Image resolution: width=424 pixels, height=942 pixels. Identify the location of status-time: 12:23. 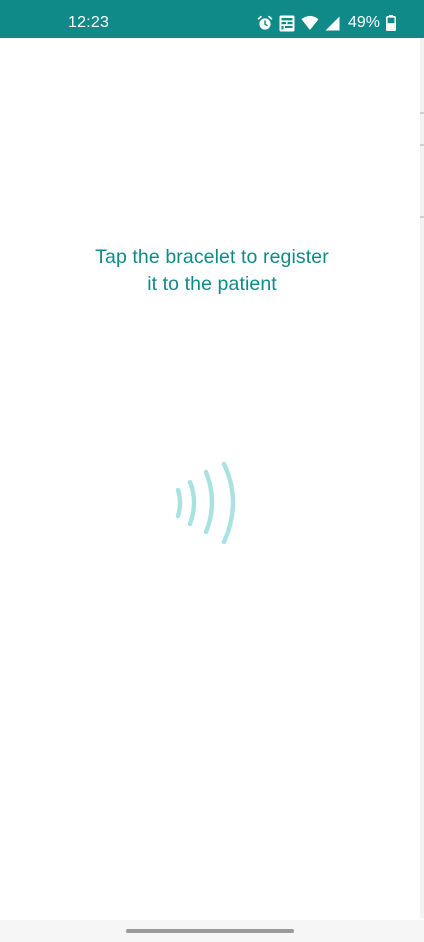
(89, 22).